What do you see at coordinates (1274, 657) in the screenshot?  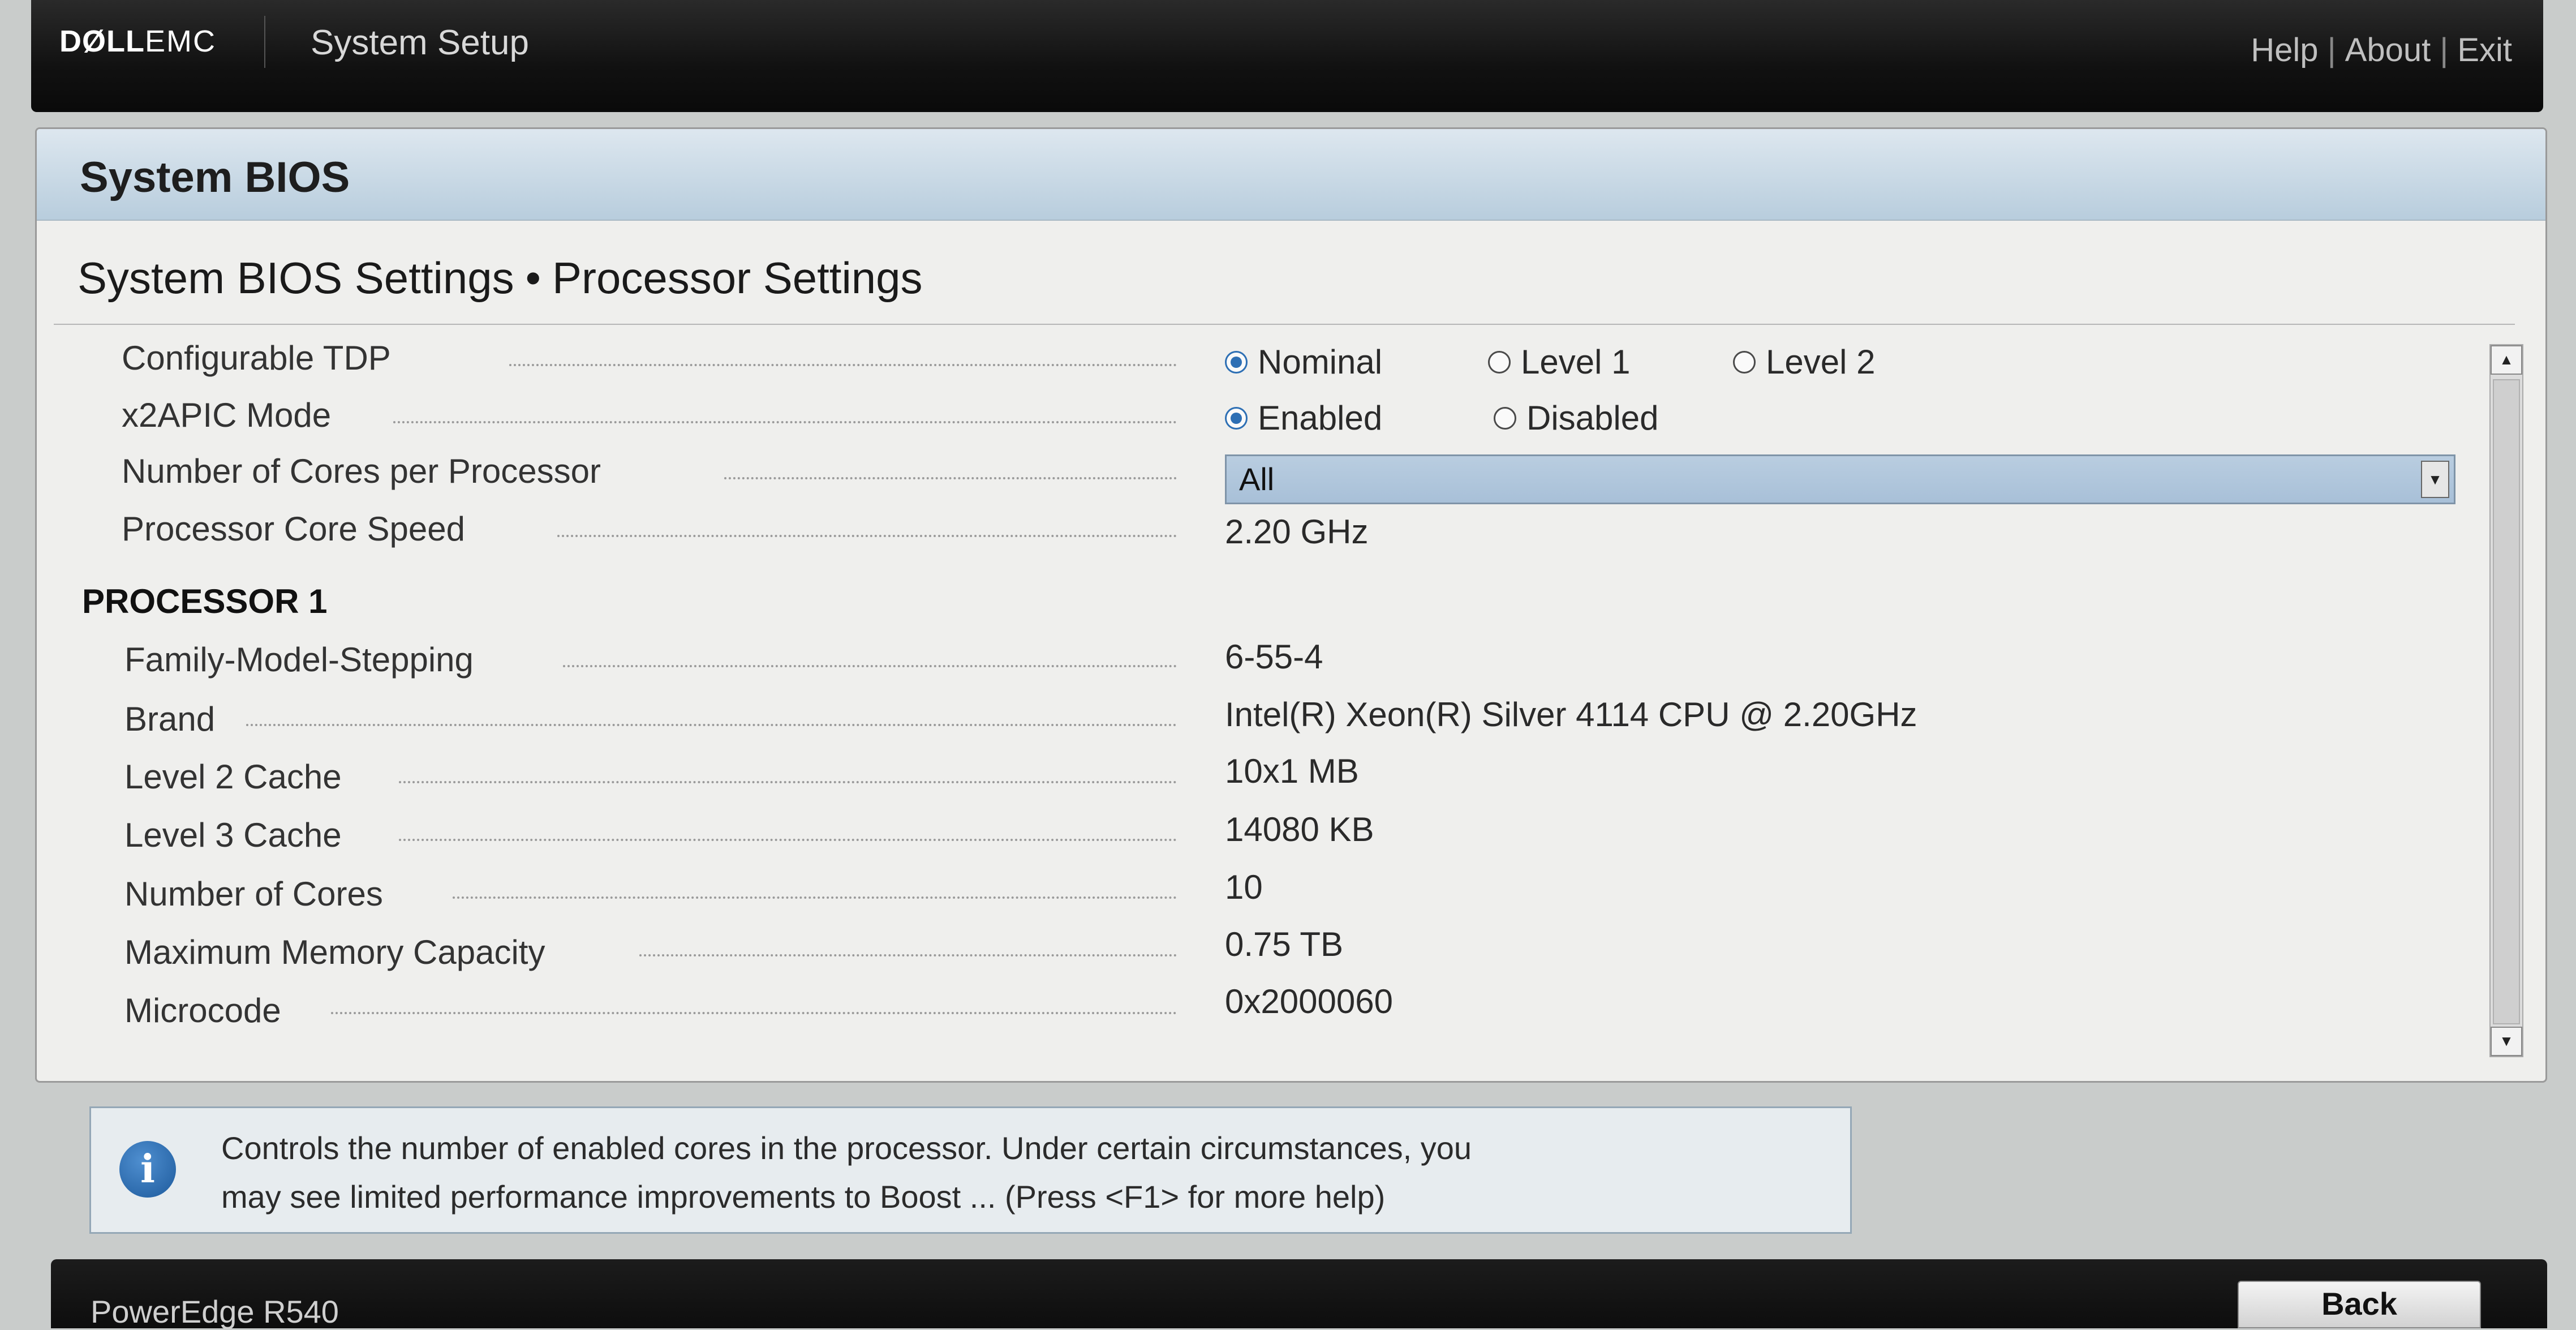 I see `family-model-stepping-value: 6-55-4` at bounding box center [1274, 657].